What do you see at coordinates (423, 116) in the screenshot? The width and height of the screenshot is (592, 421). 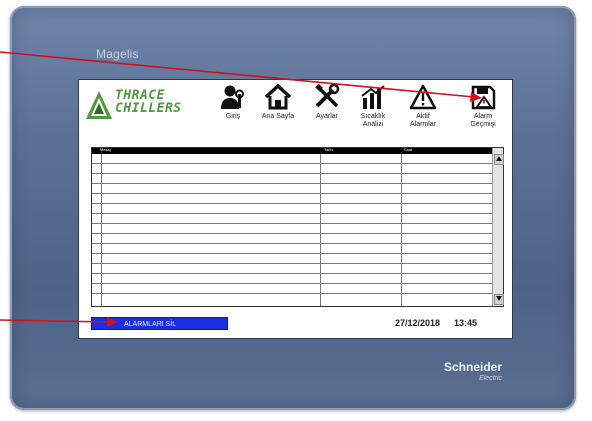 I see `nav-label-line-1: Aktif` at bounding box center [423, 116].